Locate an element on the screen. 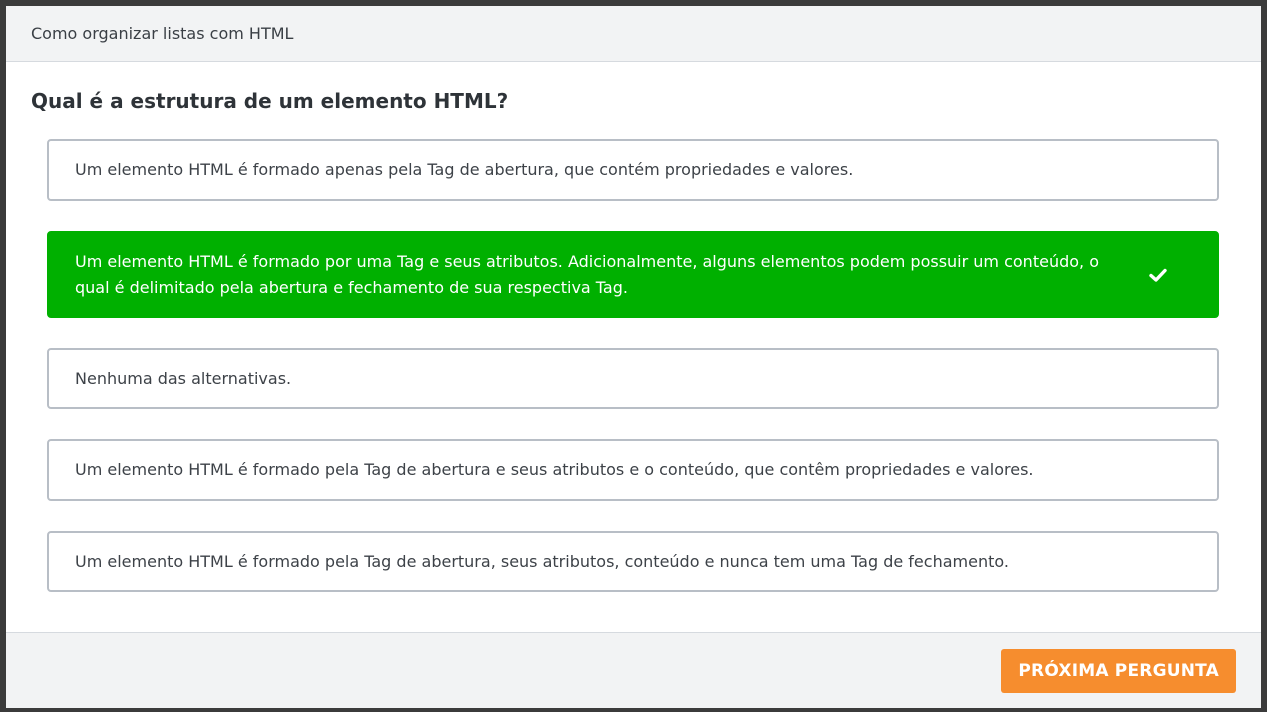 Image resolution: width=1267 pixels, height=712 pixels. check-icon is located at coordinates (1158, 275).